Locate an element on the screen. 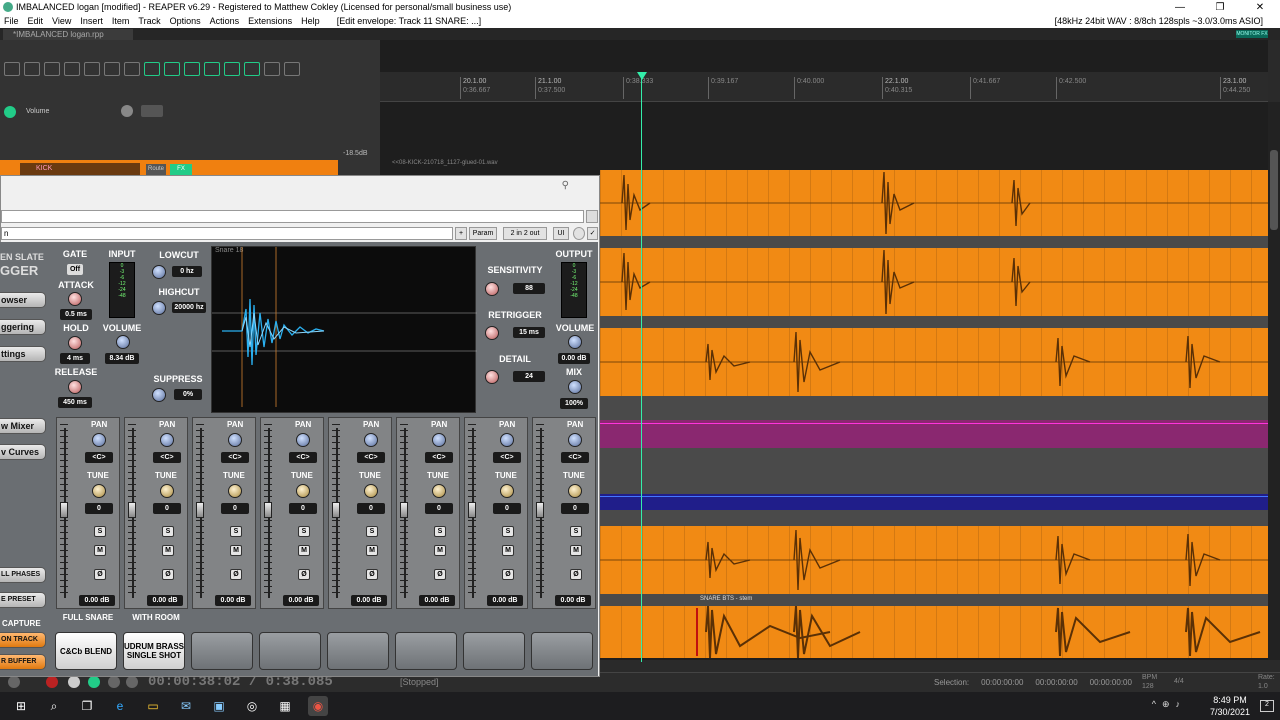 Image resolution: width=1280 pixels, height=720 pixels. attack-knob is located at coordinates (75, 299).